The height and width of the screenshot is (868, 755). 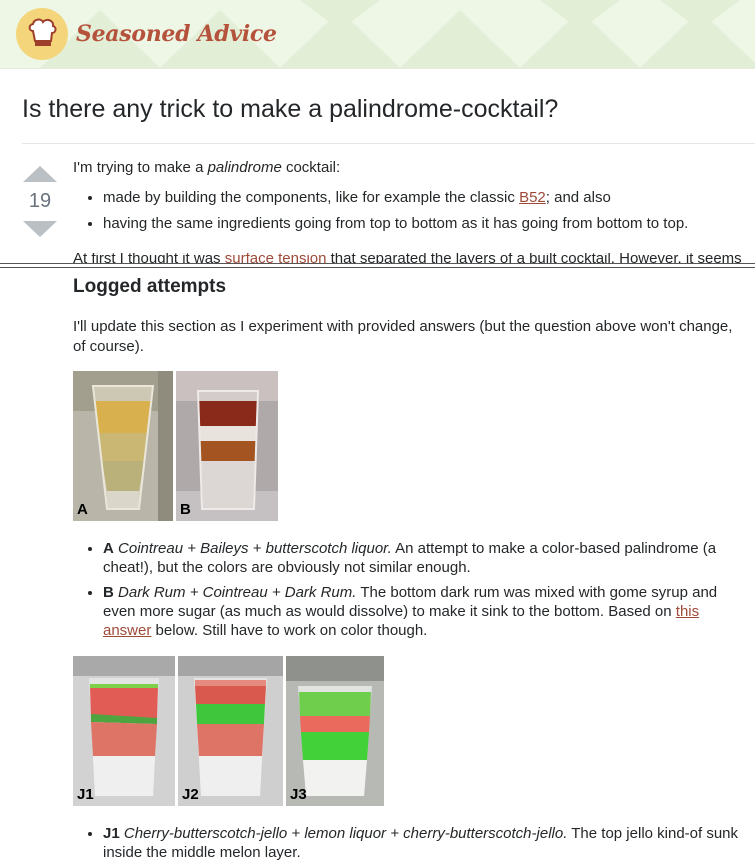 I want to click on logged-attempts-heading: Logged attempts, so click(x=150, y=286).